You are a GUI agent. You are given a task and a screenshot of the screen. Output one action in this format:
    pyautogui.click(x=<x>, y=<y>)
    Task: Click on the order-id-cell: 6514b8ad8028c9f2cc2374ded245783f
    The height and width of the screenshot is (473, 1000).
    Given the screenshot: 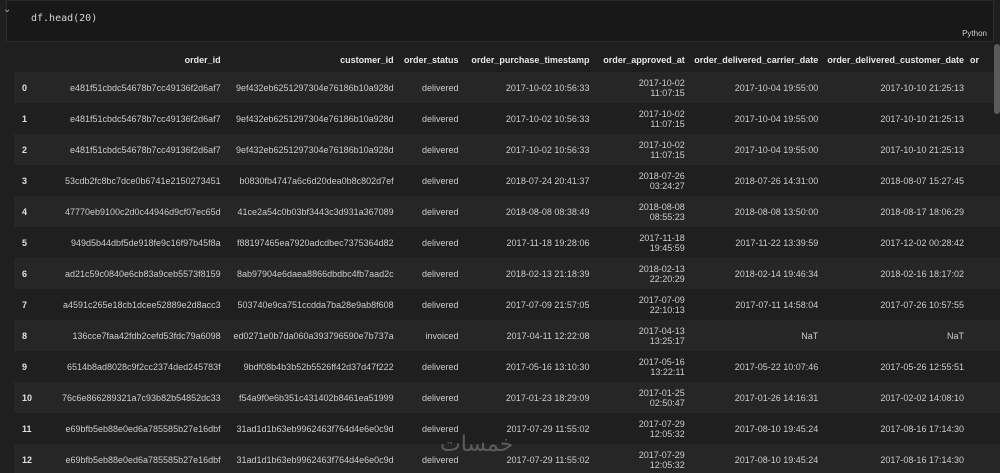 What is the action you would take?
    pyautogui.click(x=129, y=366)
    